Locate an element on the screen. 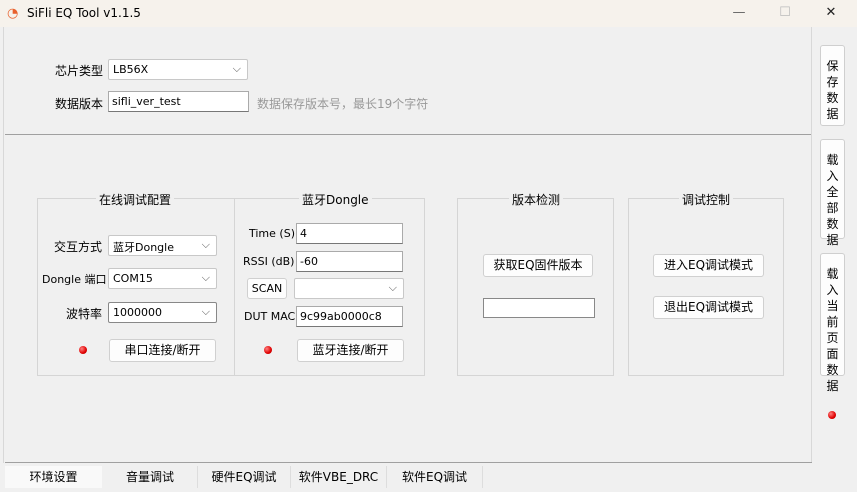 The height and width of the screenshot is (492, 857). mac-label: DUT MAC is located at coordinates (270, 316).